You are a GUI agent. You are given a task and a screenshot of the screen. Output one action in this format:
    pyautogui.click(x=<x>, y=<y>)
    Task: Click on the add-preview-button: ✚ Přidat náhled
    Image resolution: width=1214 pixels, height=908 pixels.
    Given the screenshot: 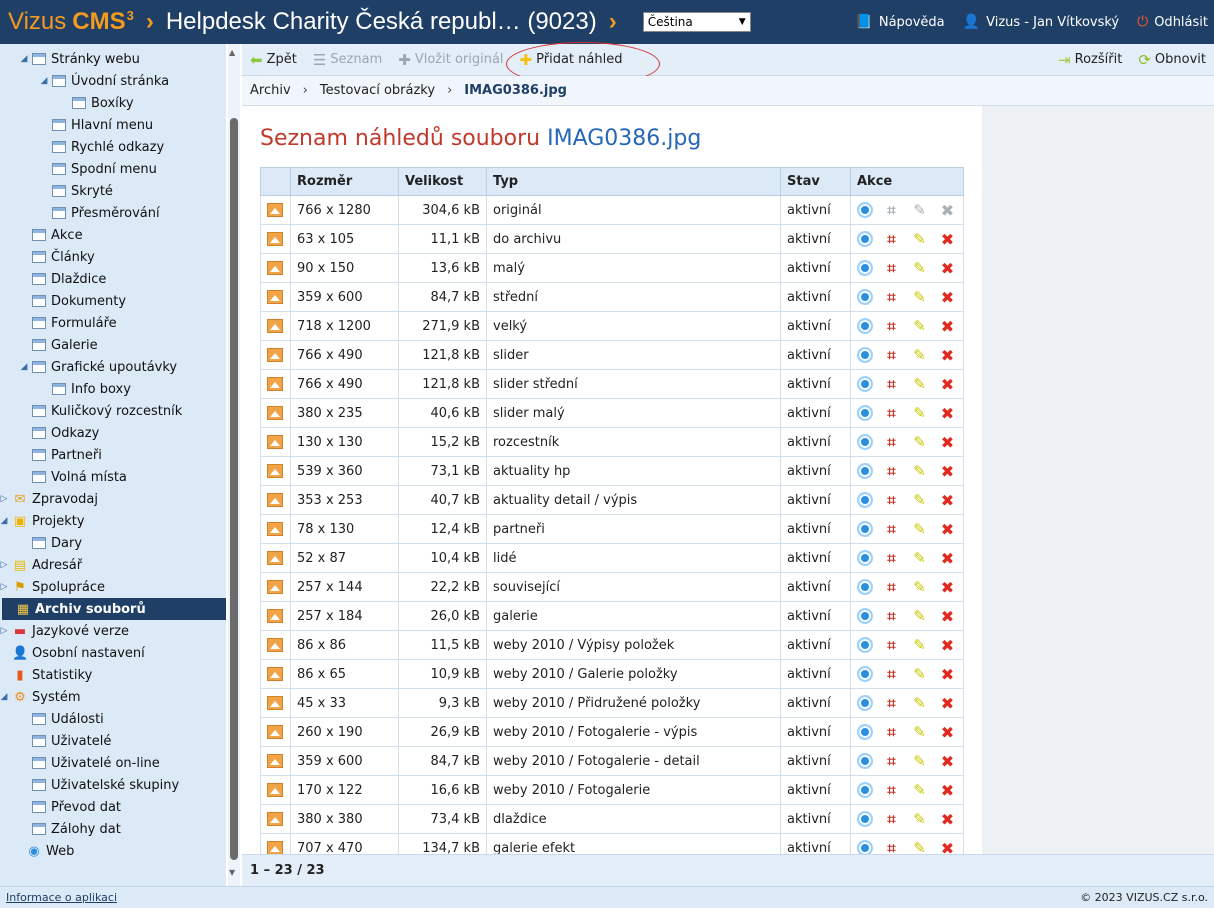 What is the action you would take?
    pyautogui.click(x=575, y=60)
    